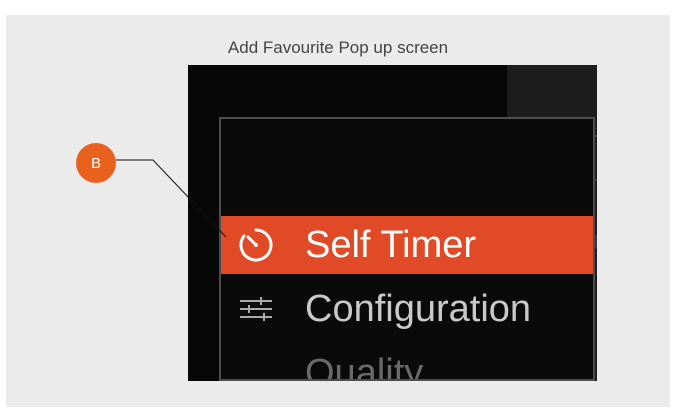 This screenshot has width=678, height=417. I want to click on callout-label: B, so click(95, 163).